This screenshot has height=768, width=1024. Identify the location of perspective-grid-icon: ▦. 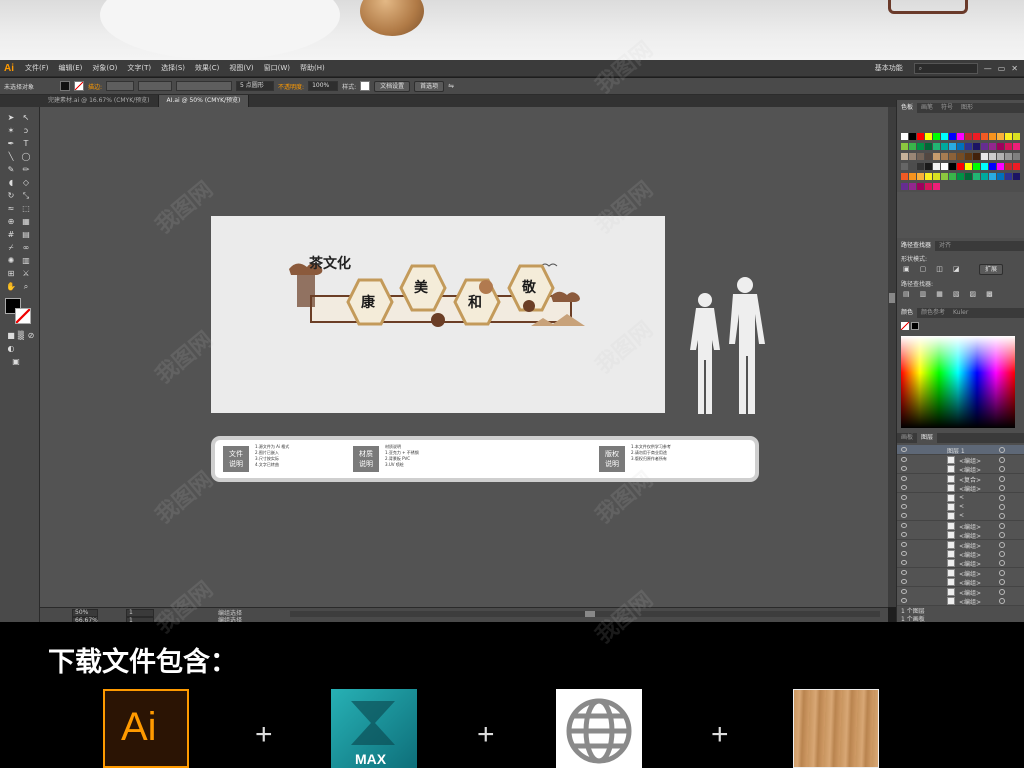
(26, 222).